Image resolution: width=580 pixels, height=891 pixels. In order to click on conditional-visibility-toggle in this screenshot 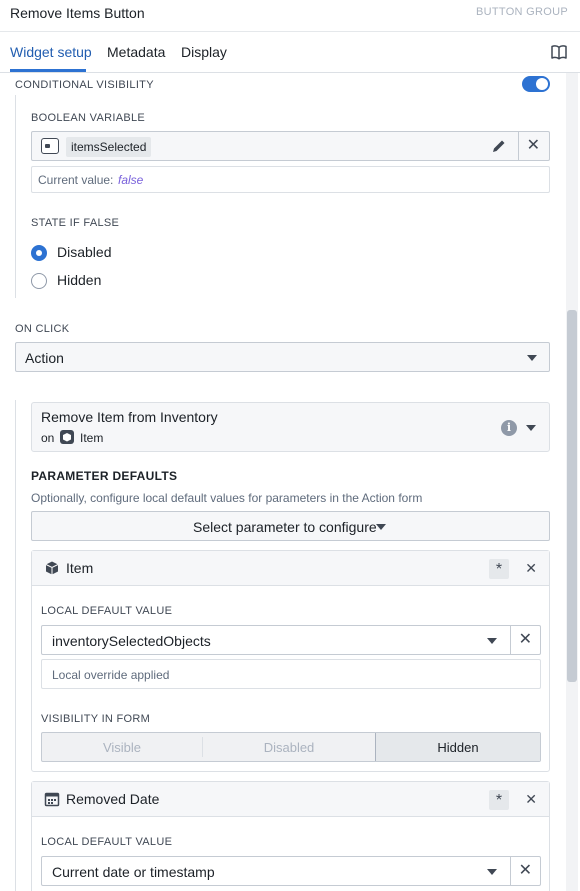, I will do `click(536, 84)`.